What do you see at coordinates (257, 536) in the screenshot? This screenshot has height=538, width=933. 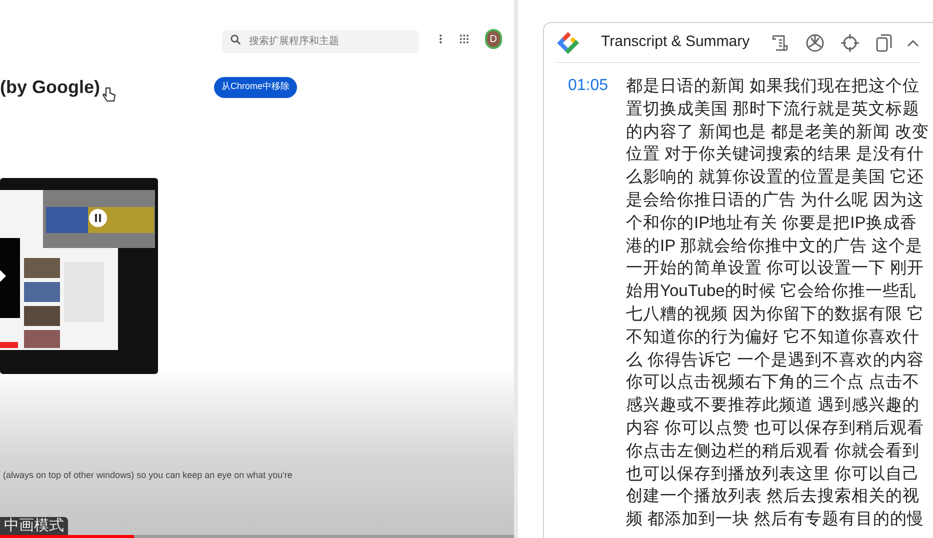 I see `progress-track` at bounding box center [257, 536].